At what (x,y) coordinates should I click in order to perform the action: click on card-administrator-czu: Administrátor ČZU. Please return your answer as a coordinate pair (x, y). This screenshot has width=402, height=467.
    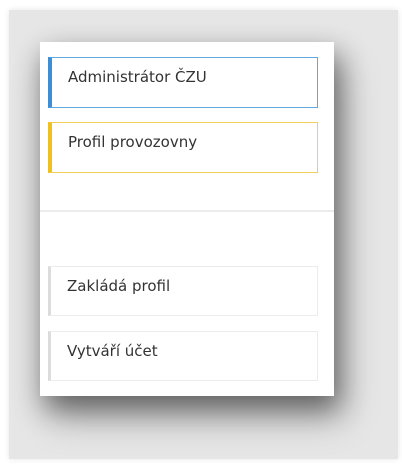
    Looking at the image, I should click on (183, 82).